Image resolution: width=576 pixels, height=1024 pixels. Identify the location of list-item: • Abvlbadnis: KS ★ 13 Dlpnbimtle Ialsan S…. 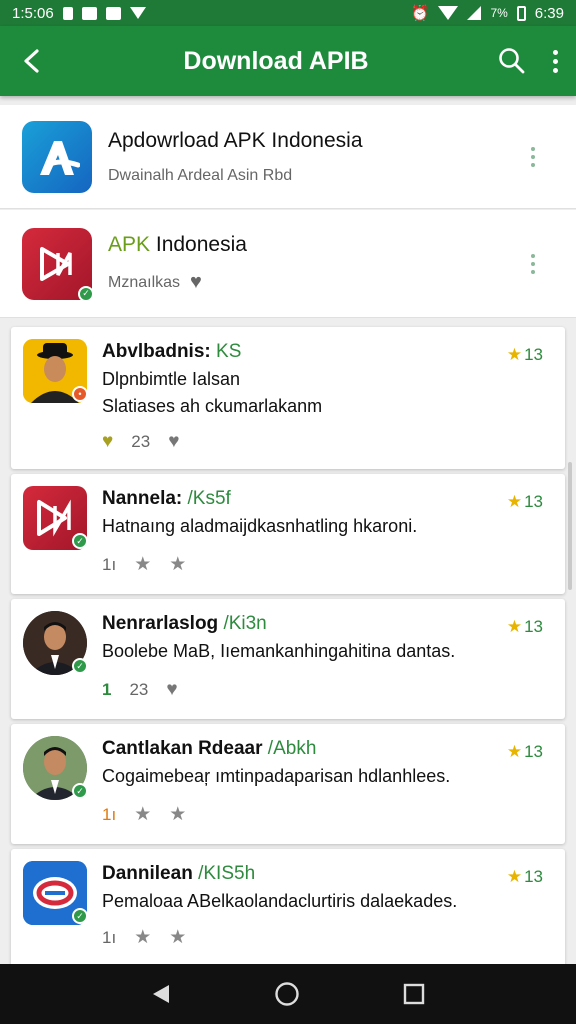
(288, 398).